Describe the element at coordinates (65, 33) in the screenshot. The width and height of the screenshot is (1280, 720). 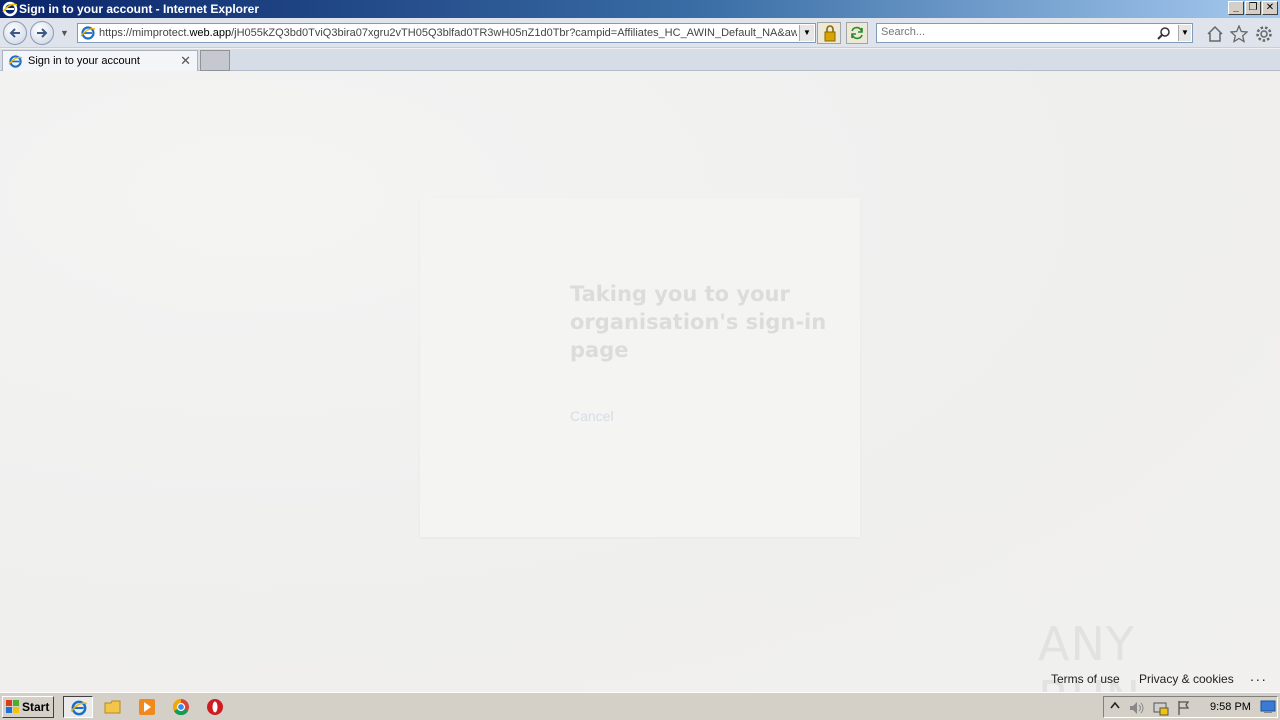
I see `history-dropdown-icon: ▼` at that location.